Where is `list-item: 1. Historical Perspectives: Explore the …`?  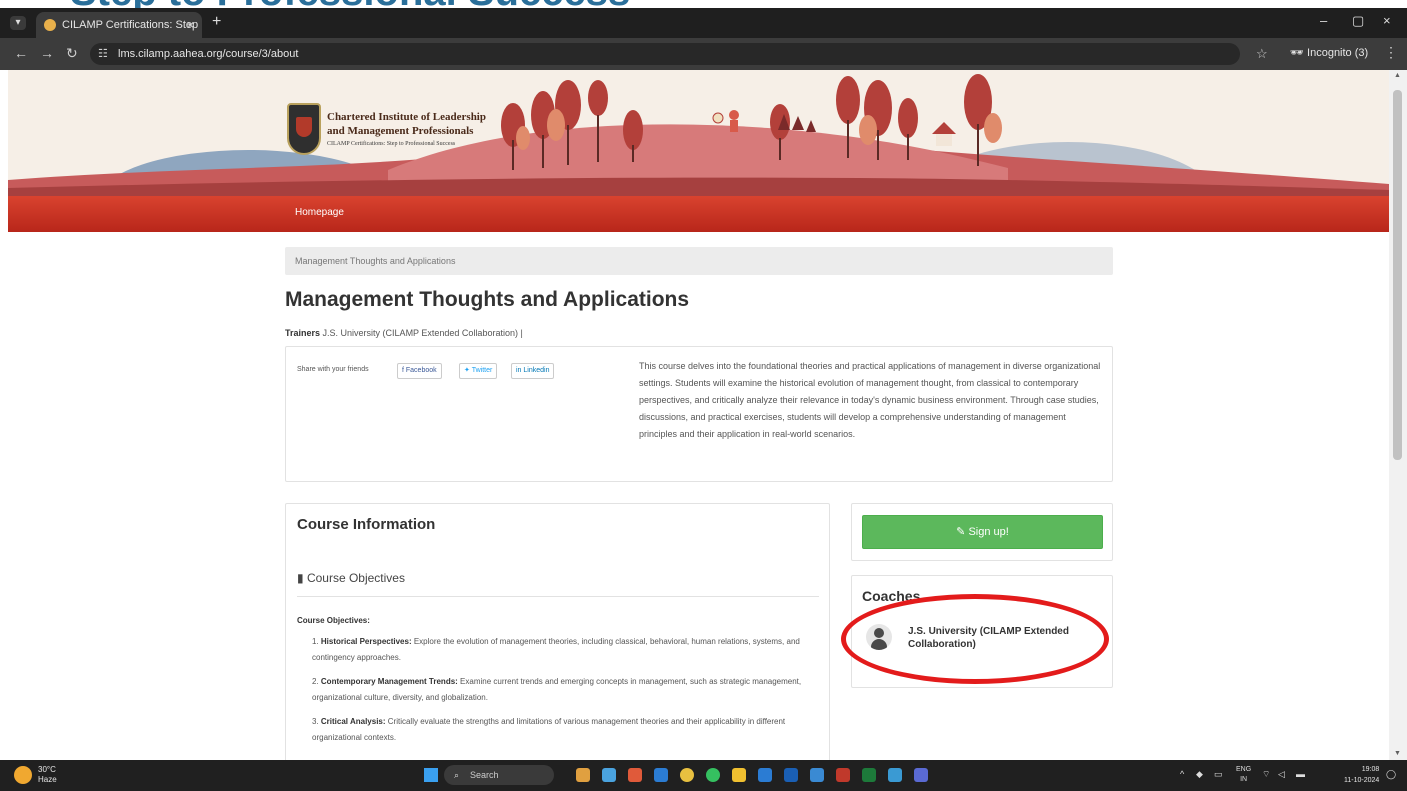
list-item: 1. Historical Perspectives: Explore the … is located at coordinates (567, 650).